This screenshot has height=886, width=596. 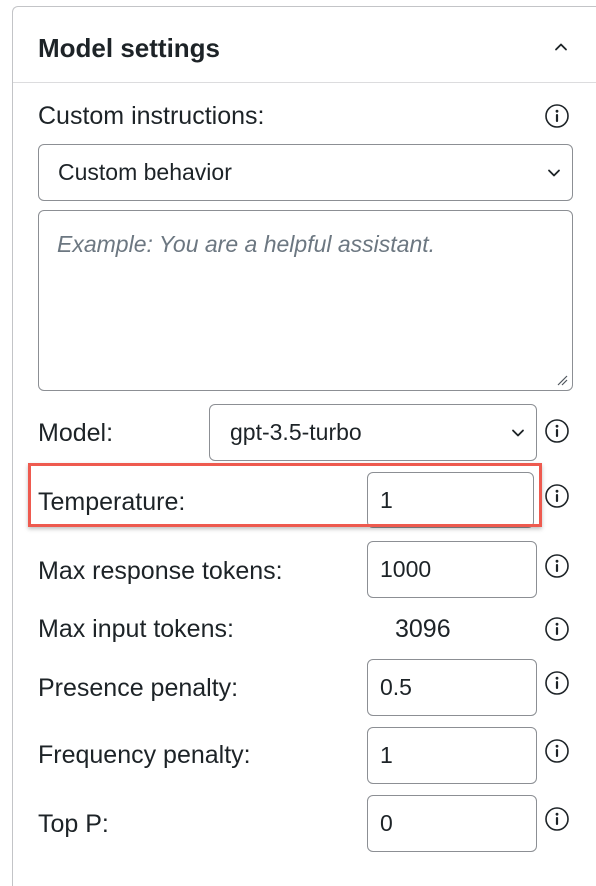 What do you see at coordinates (304, 45) in the screenshot?
I see `panel-header: Model settings` at bounding box center [304, 45].